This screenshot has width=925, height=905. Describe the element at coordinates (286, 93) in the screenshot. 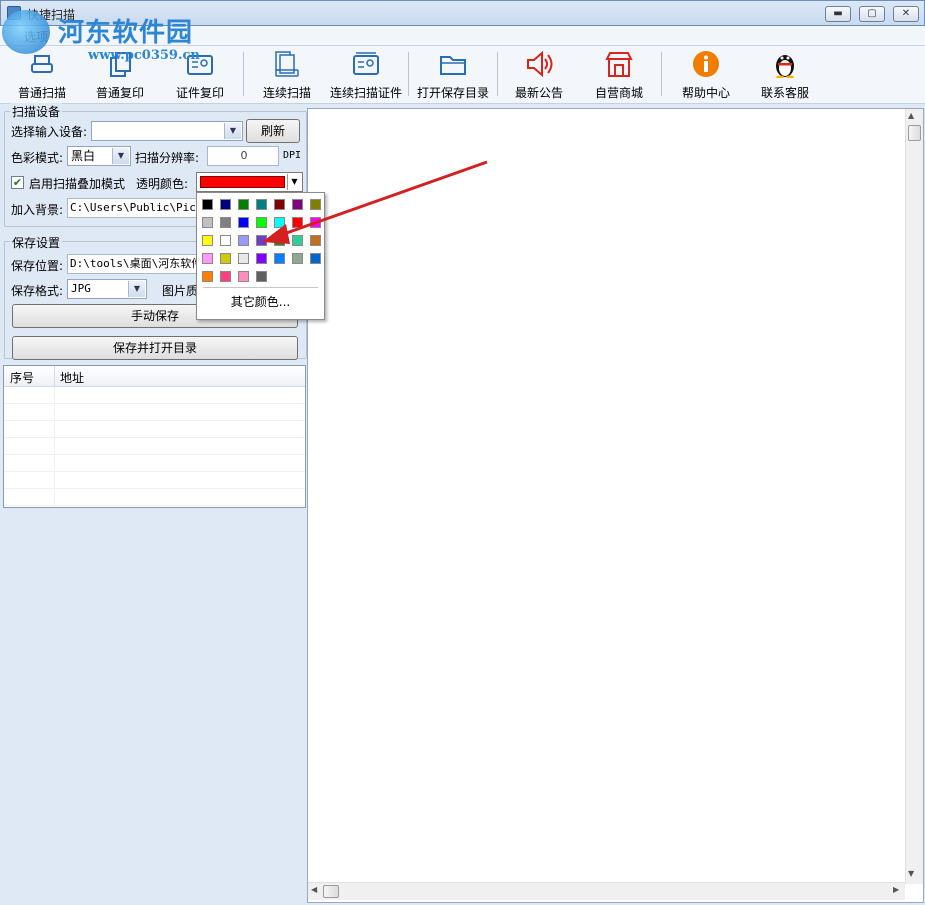

I see `toolbar-label: 连续扫描` at that location.